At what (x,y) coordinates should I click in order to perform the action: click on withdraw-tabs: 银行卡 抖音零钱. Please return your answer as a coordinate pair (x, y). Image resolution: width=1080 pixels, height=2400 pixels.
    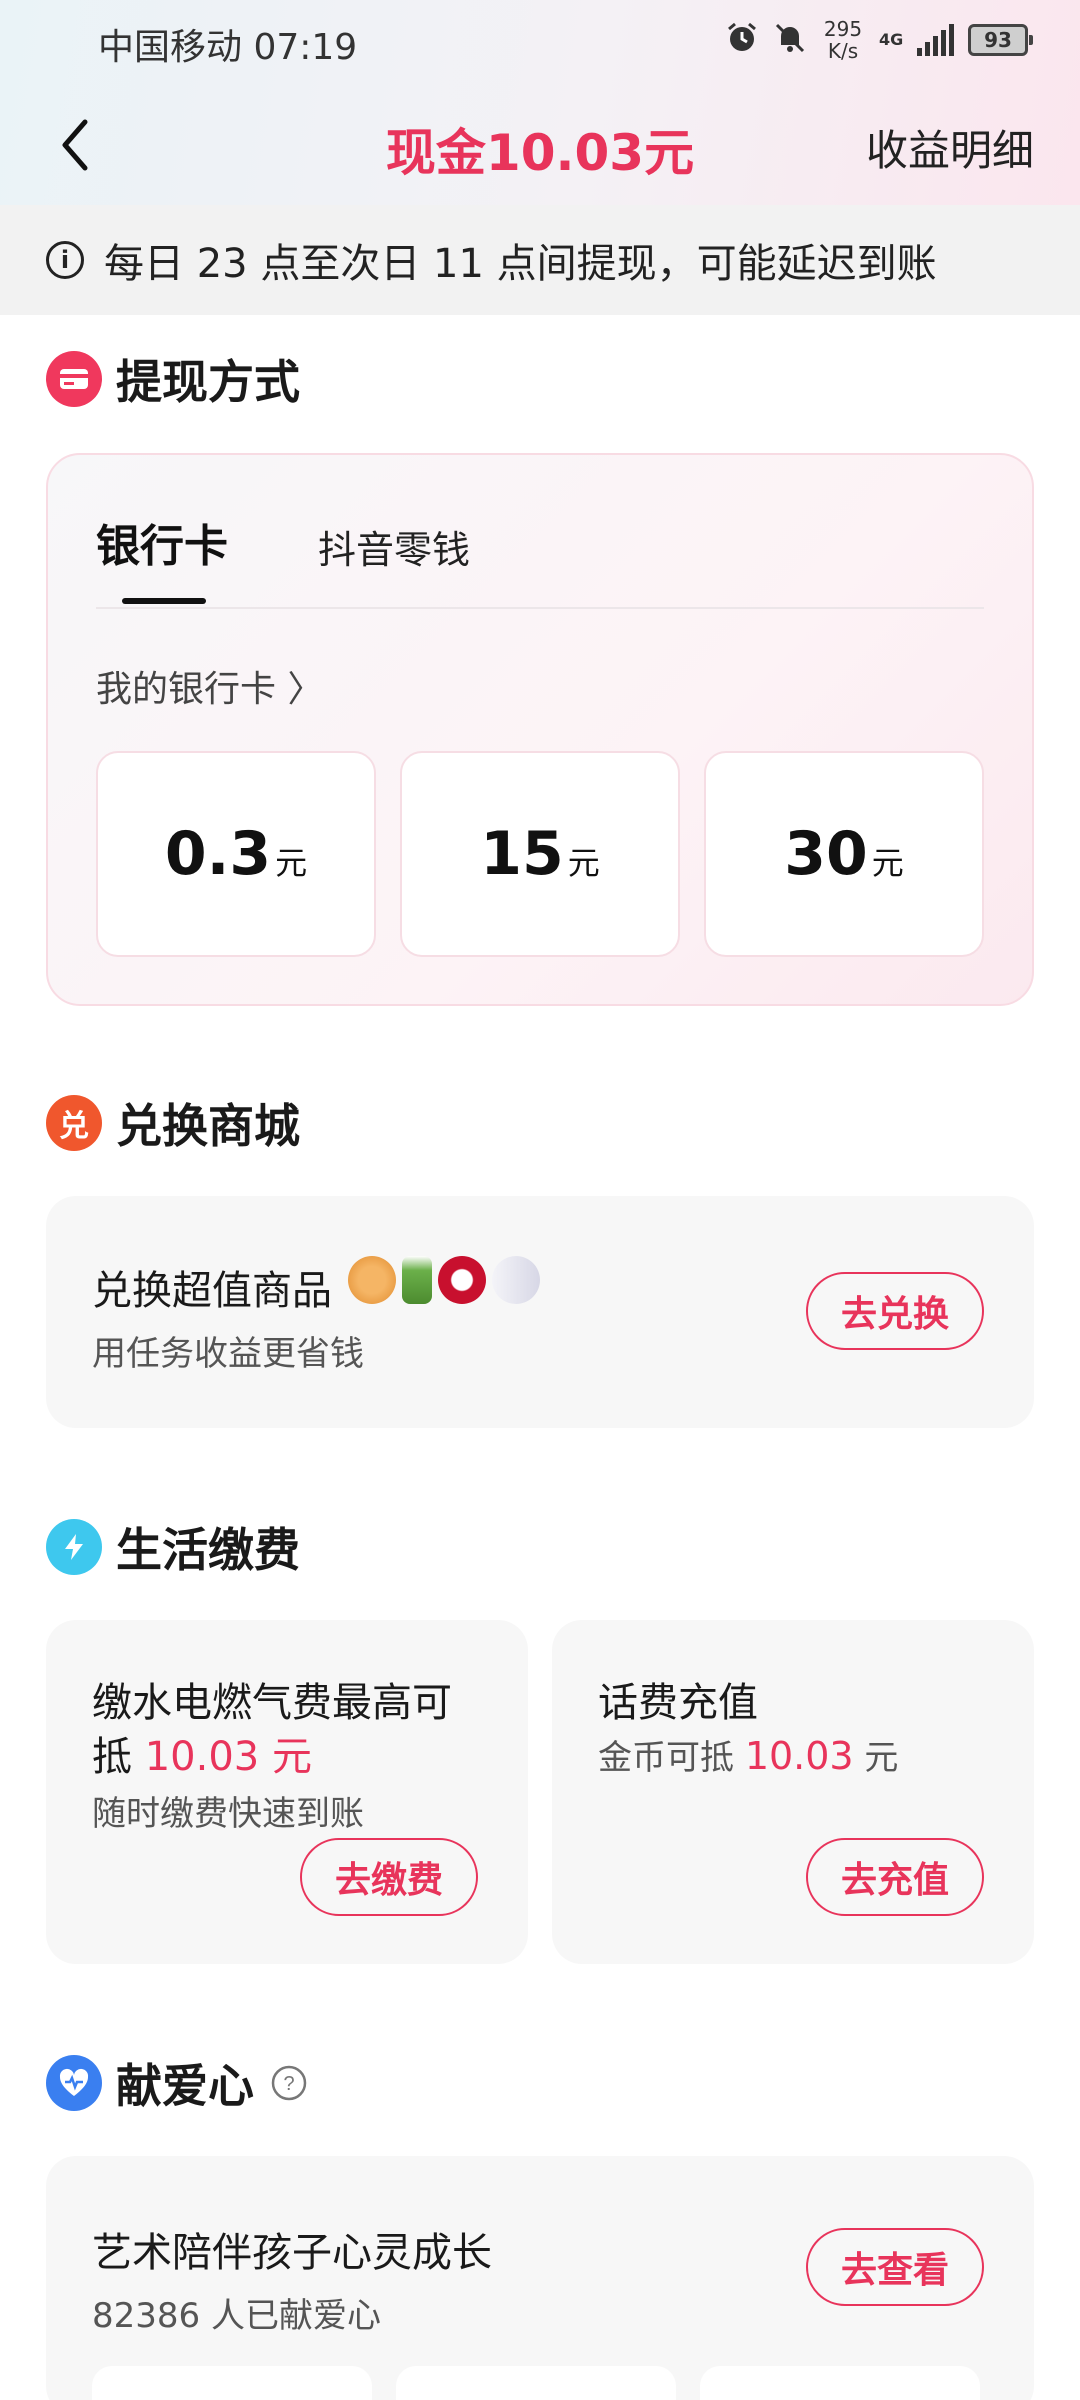
    Looking at the image, I should click on (283, 542).